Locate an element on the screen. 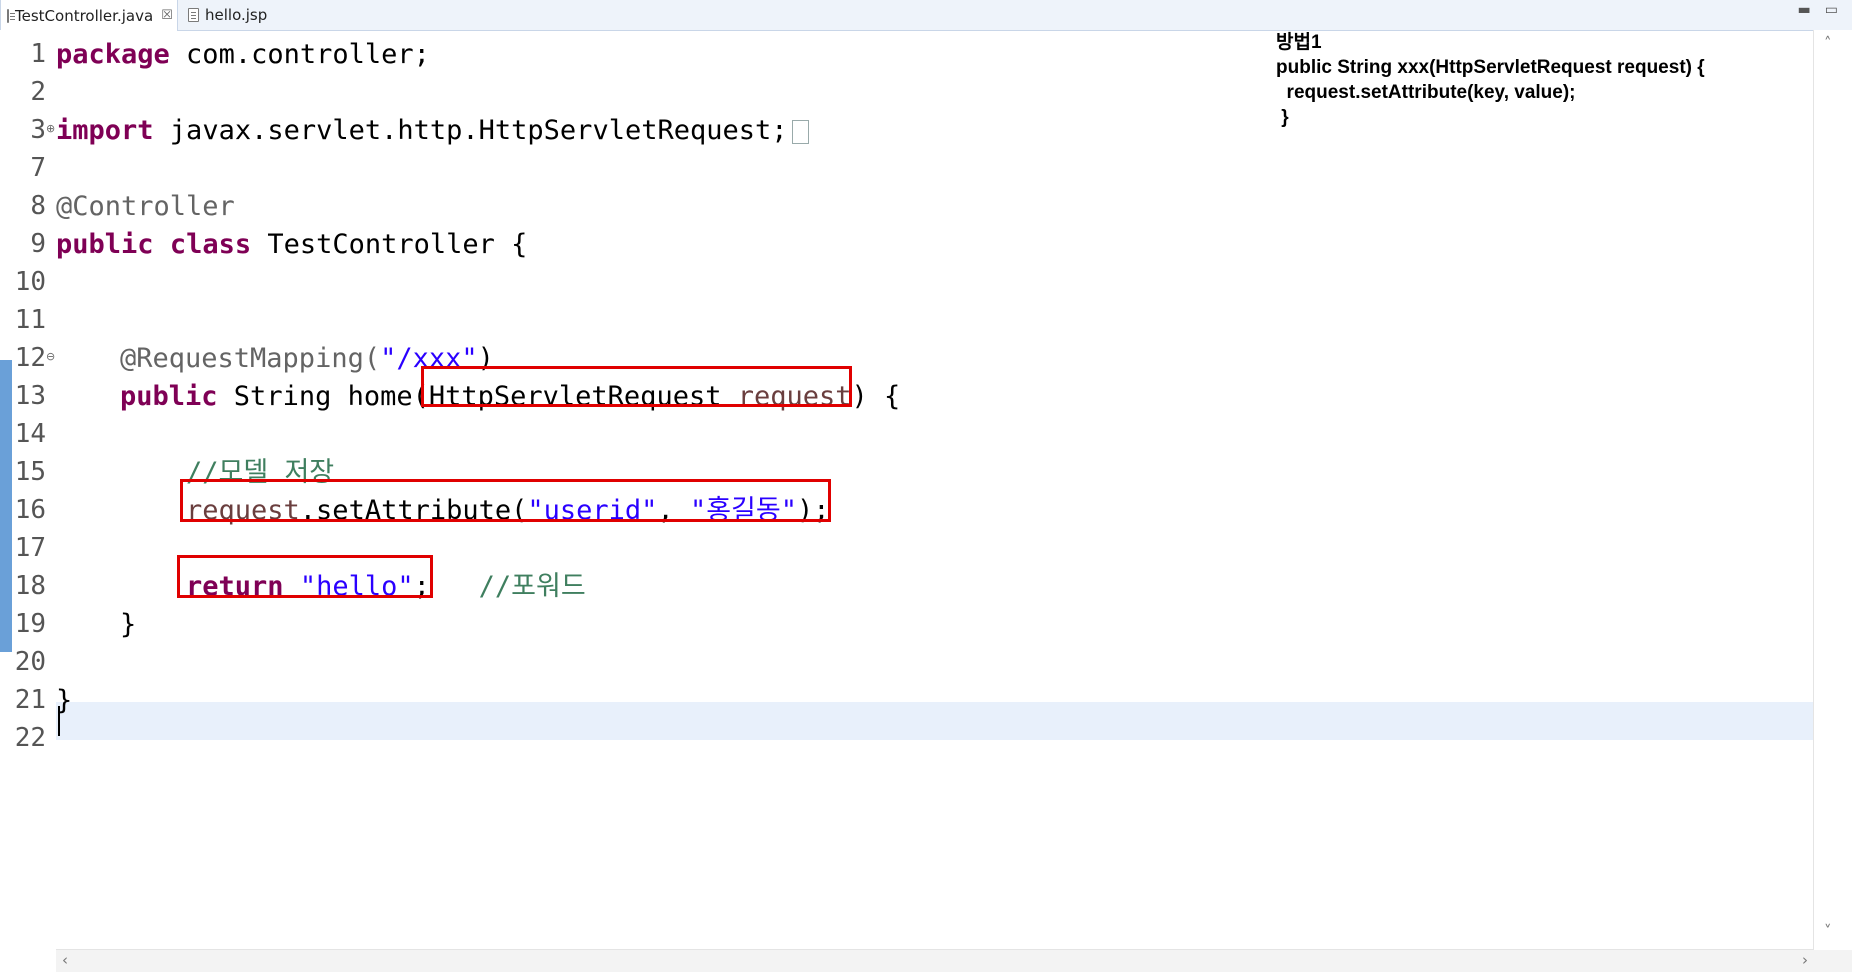 This screenshot has width=1852, height=972. window-controls: ▬ ▭ is located at coordinates (1818, 10).